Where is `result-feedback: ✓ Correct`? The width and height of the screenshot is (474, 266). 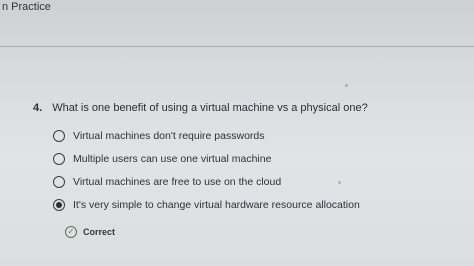
result-feedback: ✓ Correct is located at coordinates (90, 232).